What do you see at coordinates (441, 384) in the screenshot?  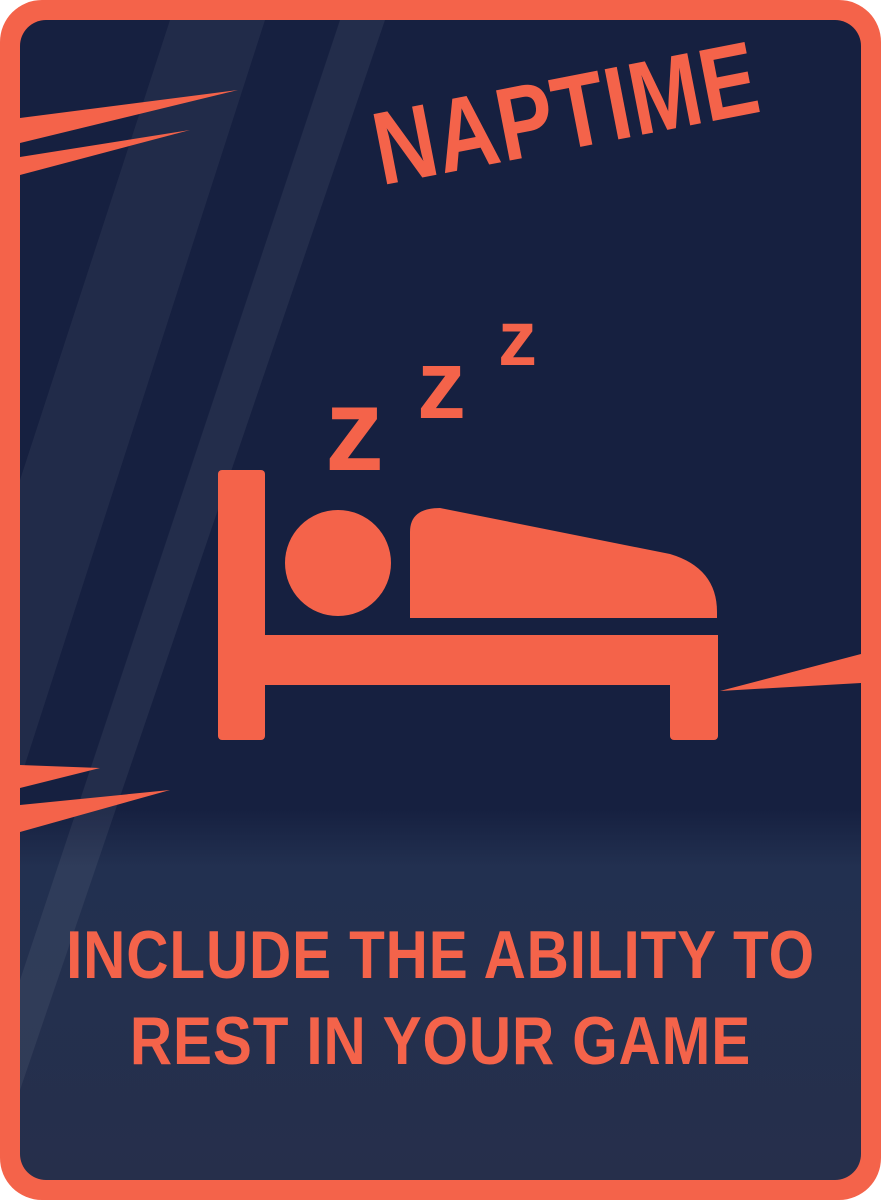 I see `z-medium-icon: z` at bounding box center [441, 384].